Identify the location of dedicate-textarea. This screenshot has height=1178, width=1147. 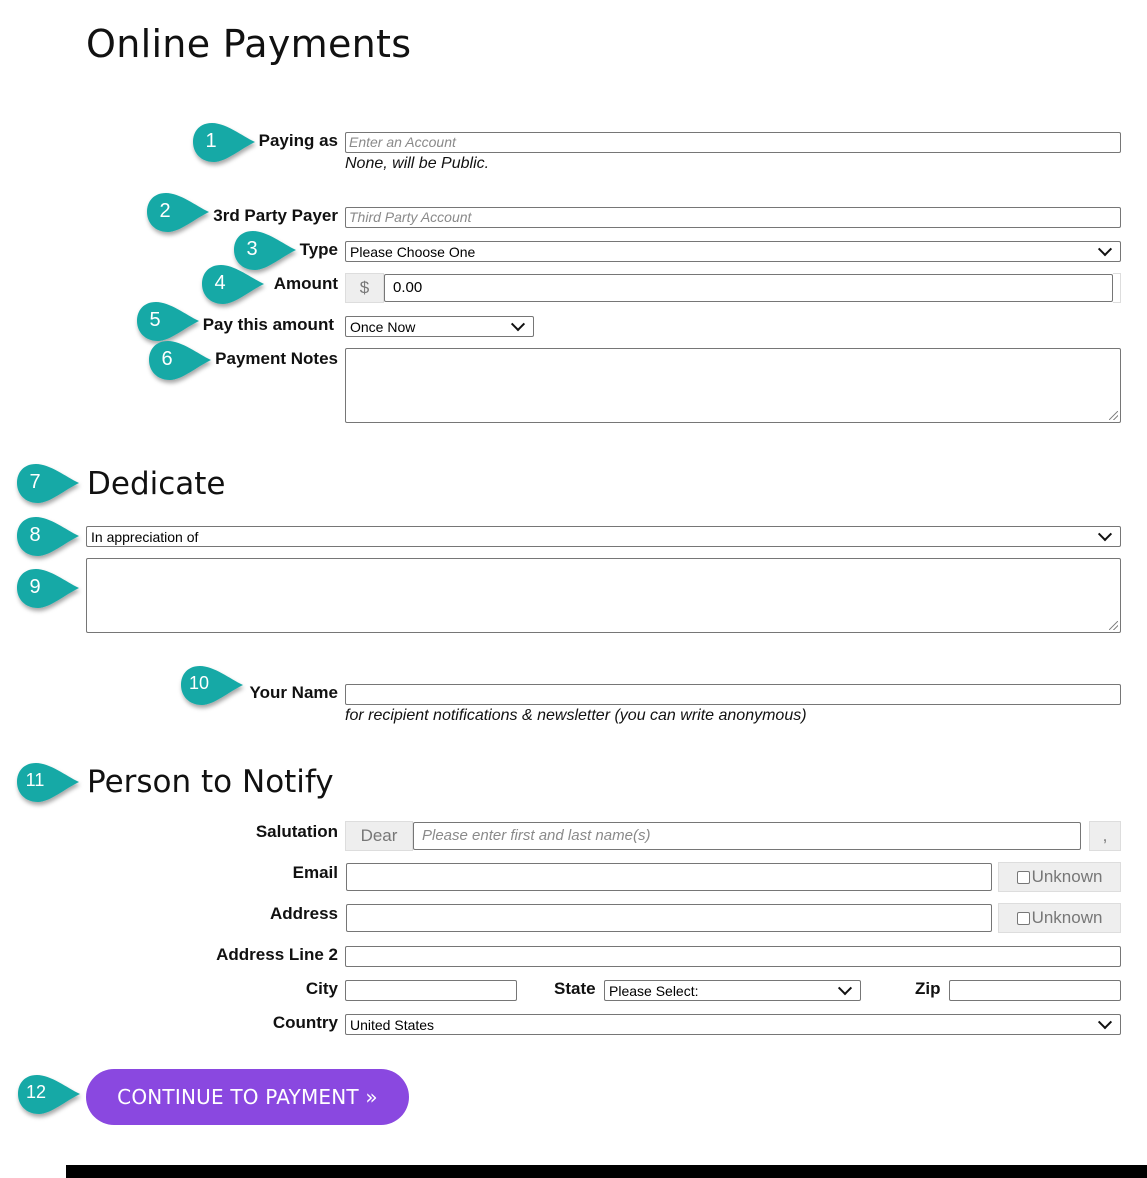
(603, 595).